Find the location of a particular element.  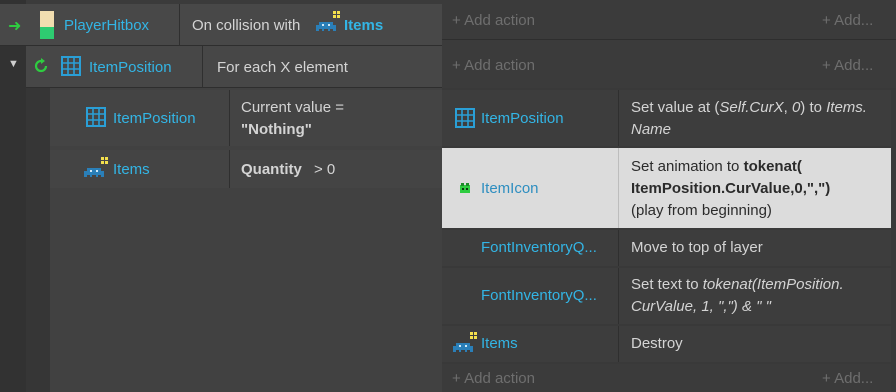

action-row: FontInventoryQ... Move to top of layer is located at coordinates (666, 248).